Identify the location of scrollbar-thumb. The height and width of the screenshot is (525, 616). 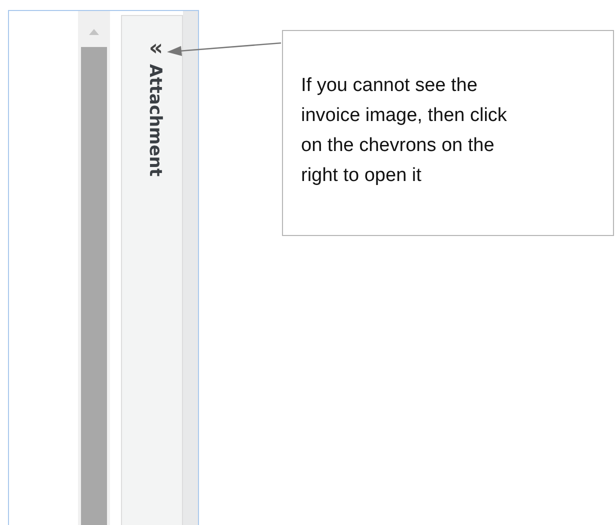
(94, 286).